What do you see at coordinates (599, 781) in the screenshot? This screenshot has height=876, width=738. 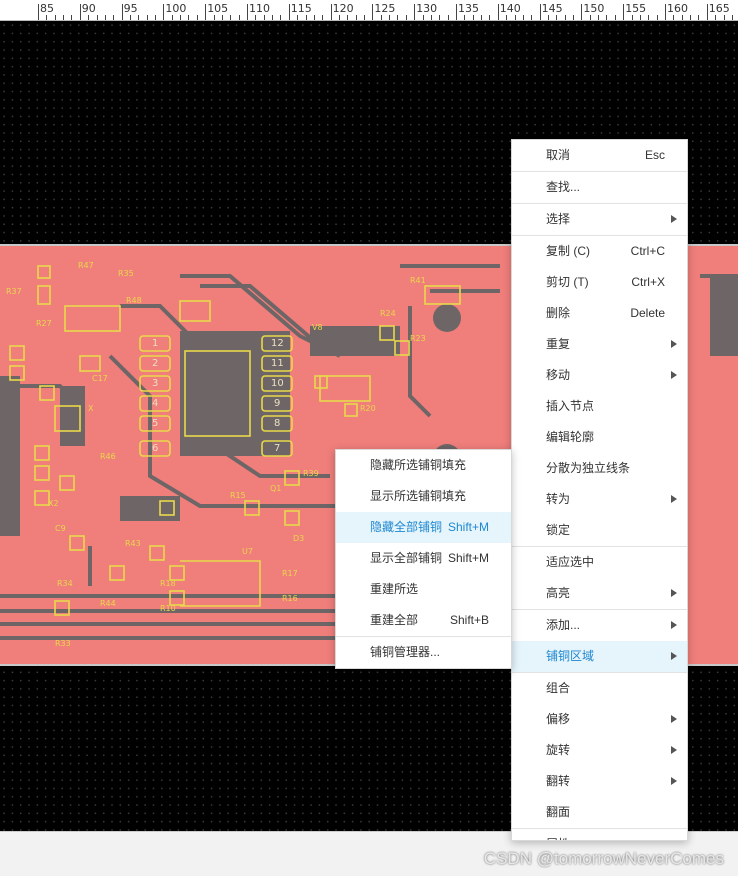 I see `context-menu-item: 翻转` at bounding box center [599, 781].